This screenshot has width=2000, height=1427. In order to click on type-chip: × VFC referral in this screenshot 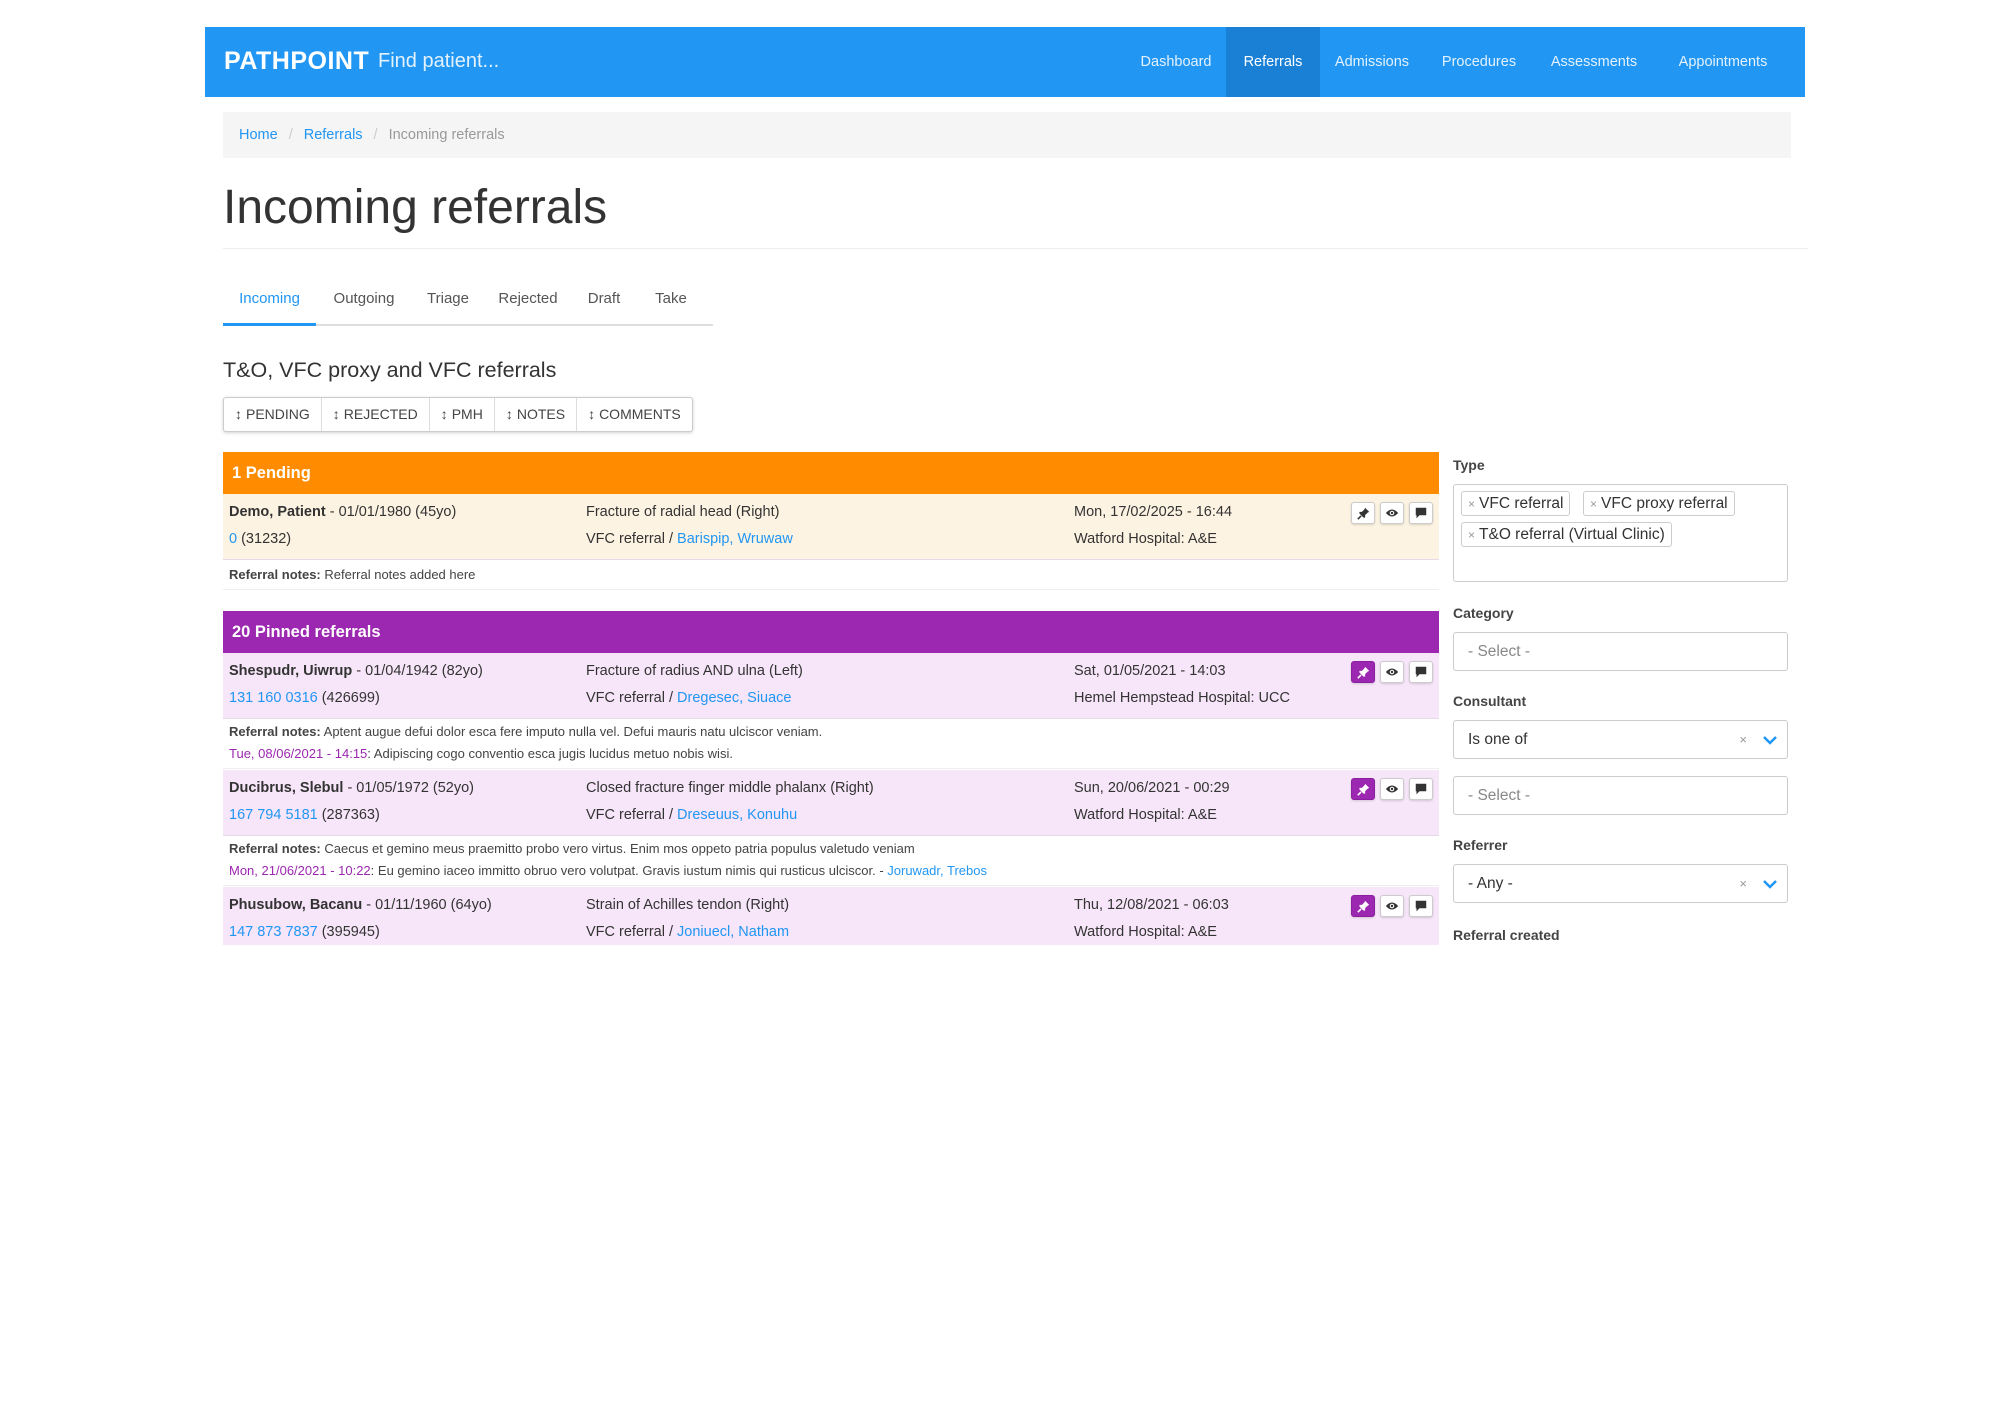, I will do `click(1516, 503)`.